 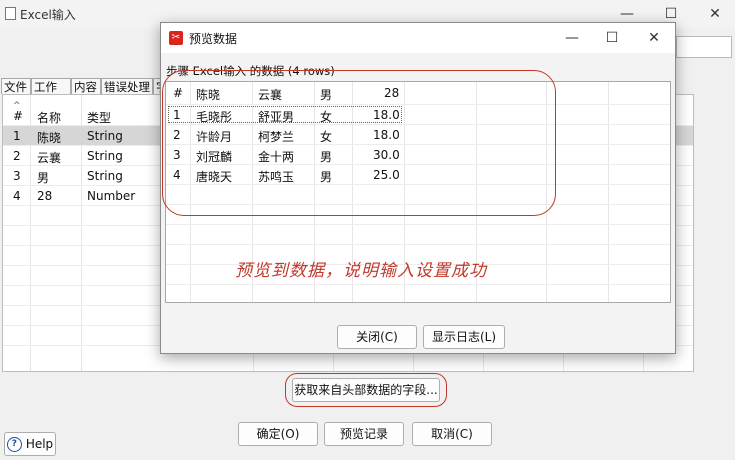 What do you see at coordinates (418, 38) in the screenshot?
I see `dialog-titlebar` at bounding box center [418, 38].